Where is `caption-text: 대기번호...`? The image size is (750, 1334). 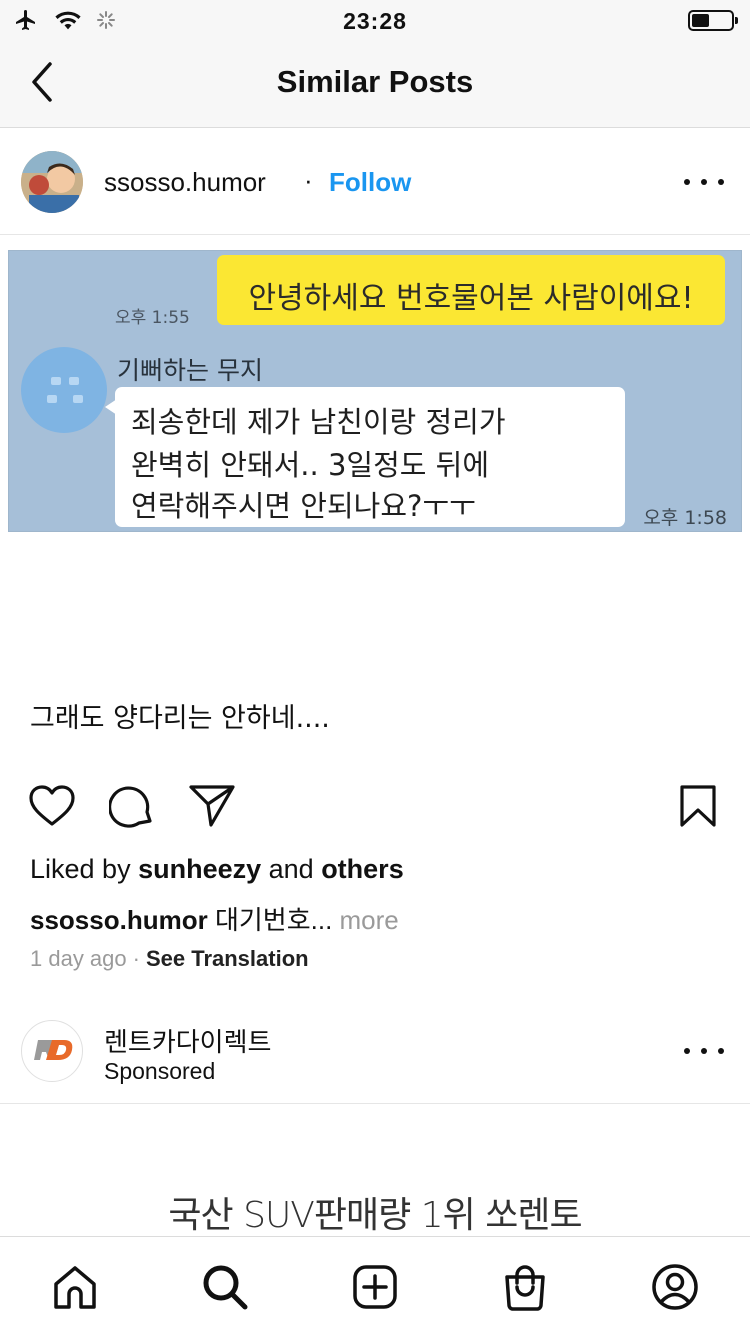
caption-text: 대기번호... is located at coordinates (270, 920).